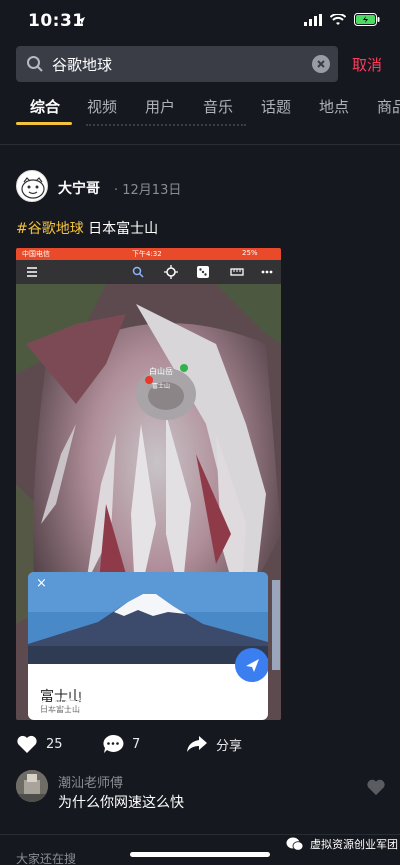  Describe the element at coordinates (250, 253) in the screenshot. I see `media-battery: 25%` at that location.